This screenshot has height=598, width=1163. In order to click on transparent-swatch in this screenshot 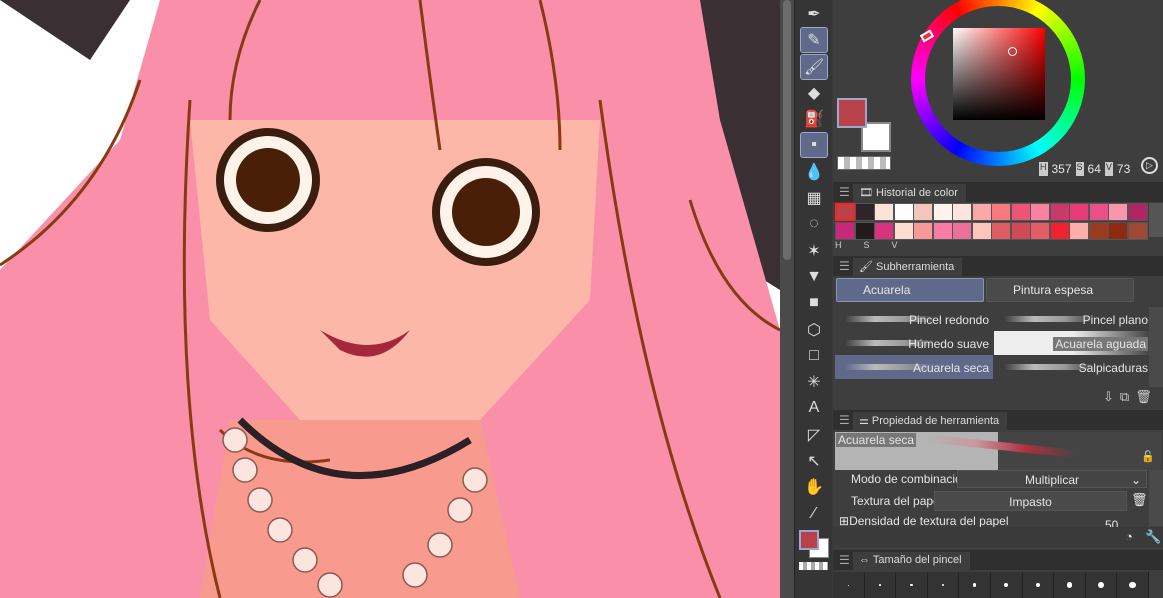, I will do `click(864, 163)`.